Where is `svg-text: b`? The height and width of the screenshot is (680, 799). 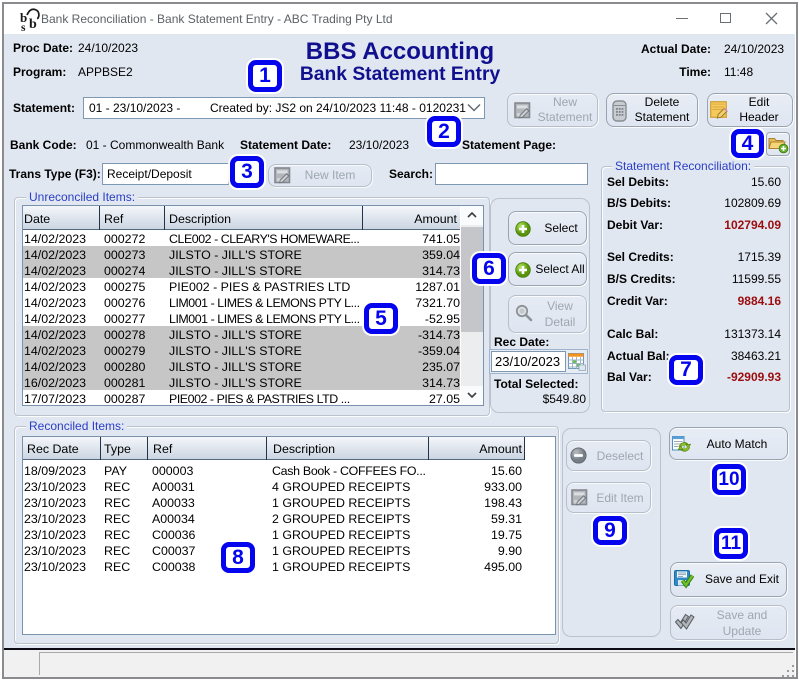
svg-text: b is located at coordinates (33, 24).